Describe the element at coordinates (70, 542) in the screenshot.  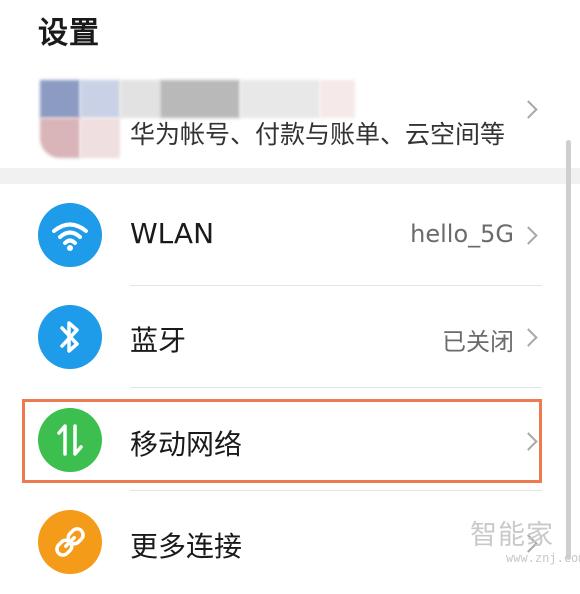
I see `link-icon` at that location.